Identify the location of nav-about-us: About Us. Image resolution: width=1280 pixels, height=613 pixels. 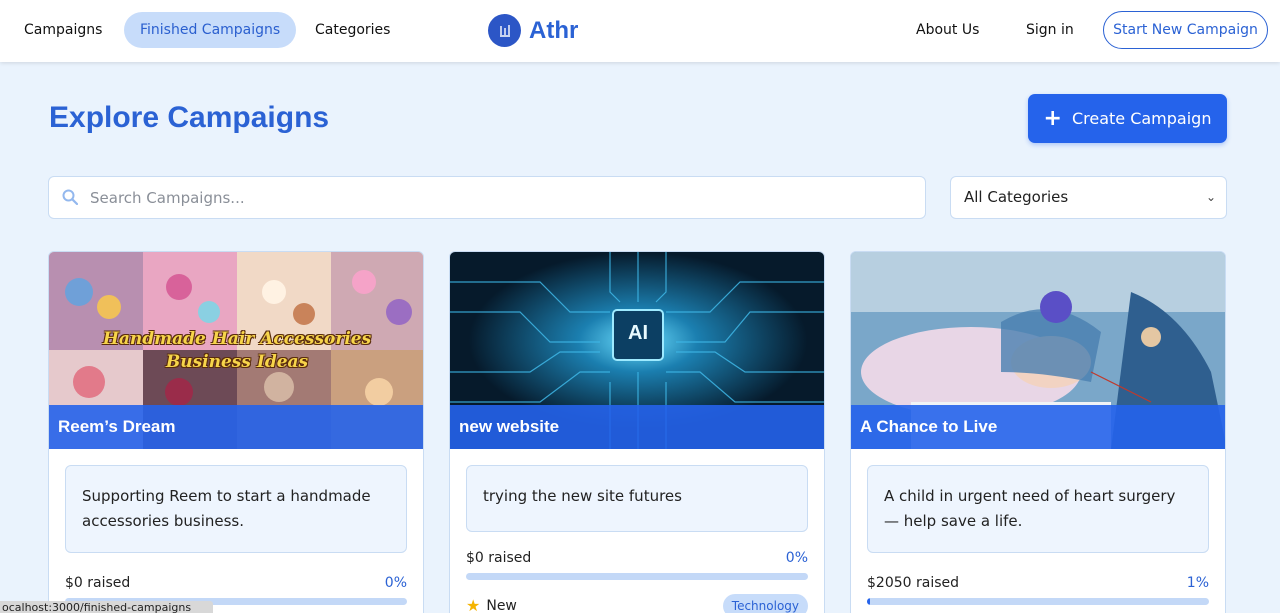
(947, 30).